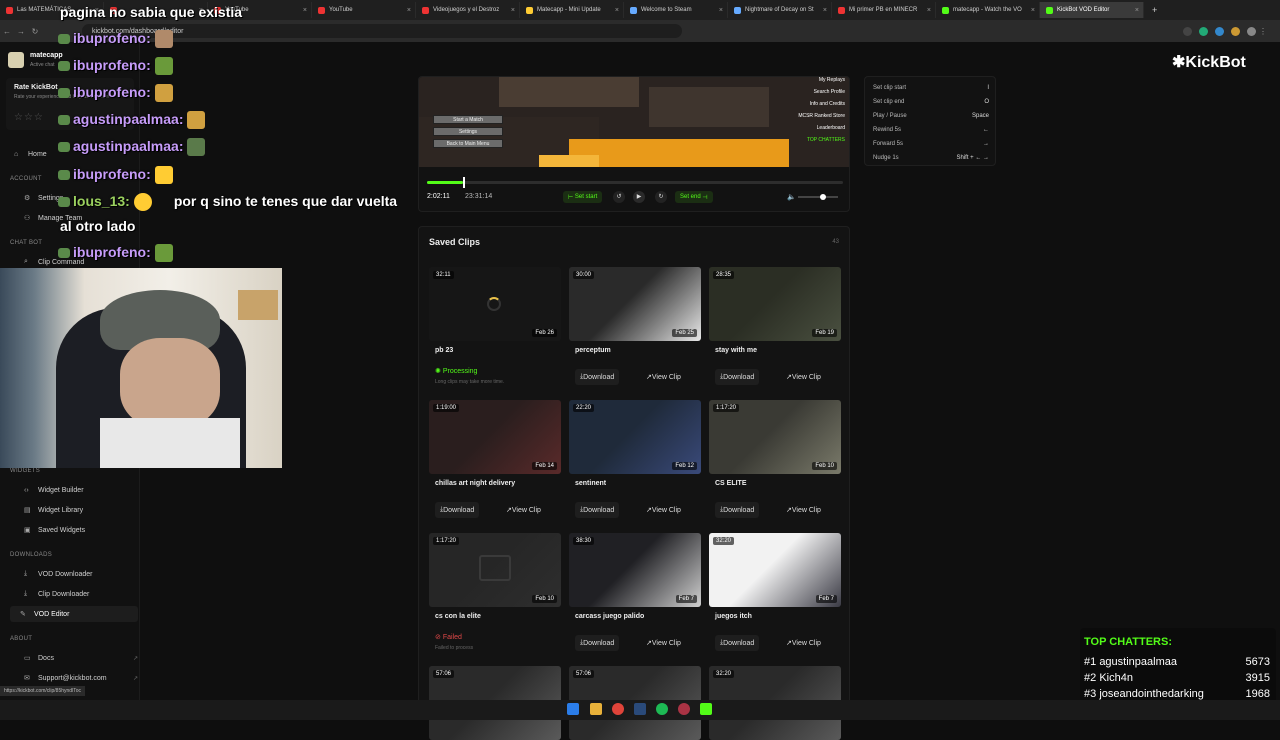 The image size is (1280, 740). What do you see at coordinates (495, 437) in the screenshot?
I see `clip-thumbnail: 1:19:00 Feb 14` at bounding box center [495, 437].